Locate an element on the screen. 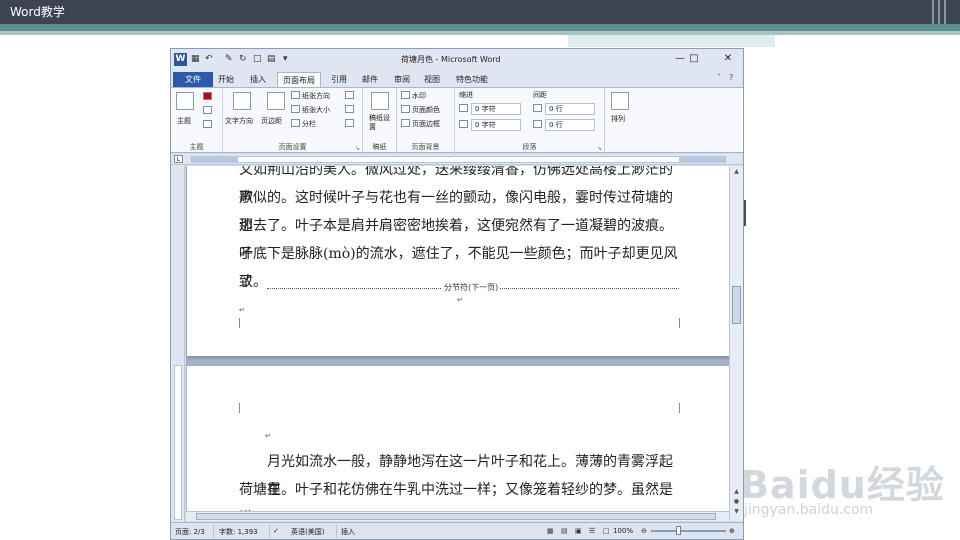 This screenshot has width=960, height=540. page-borders-button: 页面边框 is located at coordinates (420, 124).